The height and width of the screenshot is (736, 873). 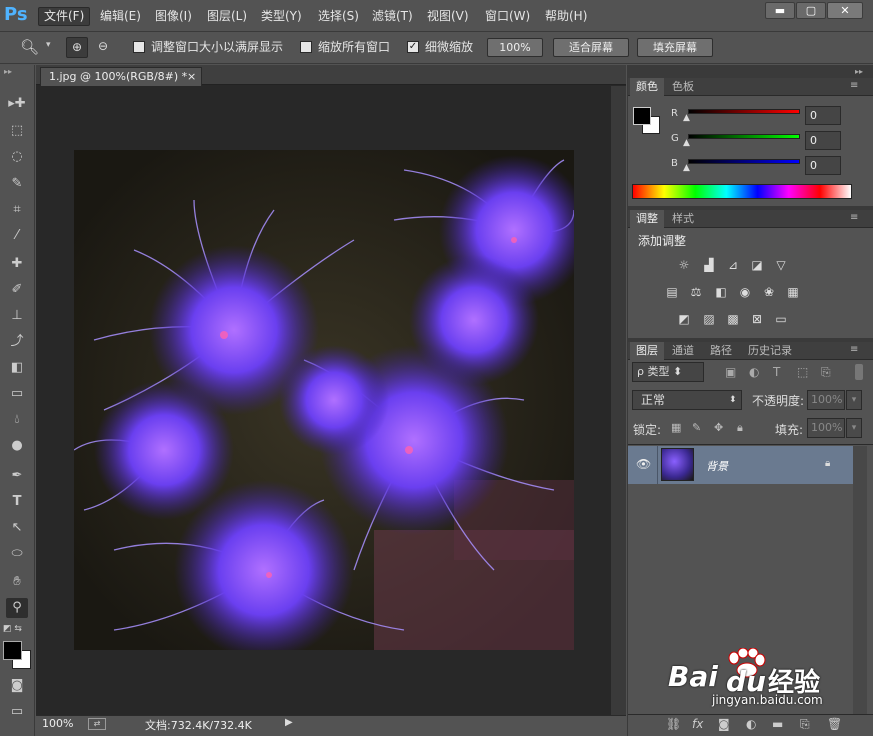 What do you see at coordinates (289, 722) in the screenshot?
I see `status-menu-arrow-icon: ▶` at bounding box center [289, 722].